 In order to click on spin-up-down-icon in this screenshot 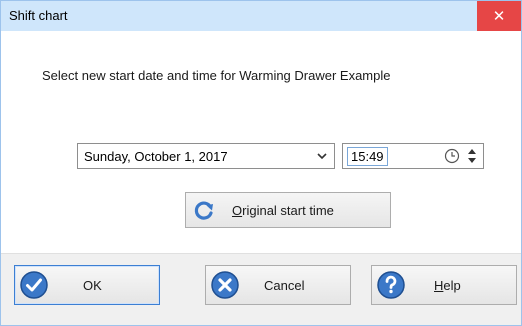, I will do `click(472, 156)`.